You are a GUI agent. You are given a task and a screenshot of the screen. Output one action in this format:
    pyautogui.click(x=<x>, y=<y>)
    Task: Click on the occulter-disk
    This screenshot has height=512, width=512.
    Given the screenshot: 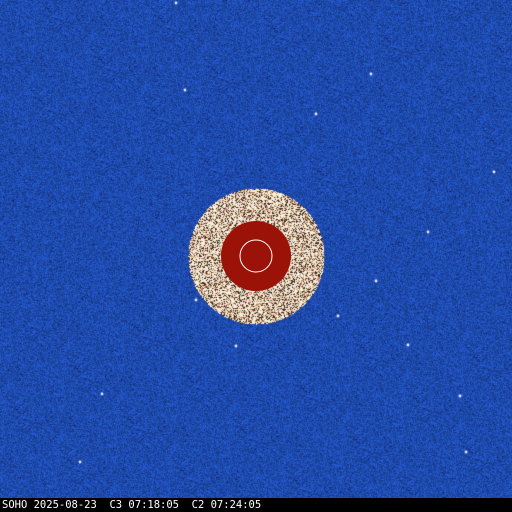 What is the action you would take?
    pyautogui.click(x=256, y=256)
    